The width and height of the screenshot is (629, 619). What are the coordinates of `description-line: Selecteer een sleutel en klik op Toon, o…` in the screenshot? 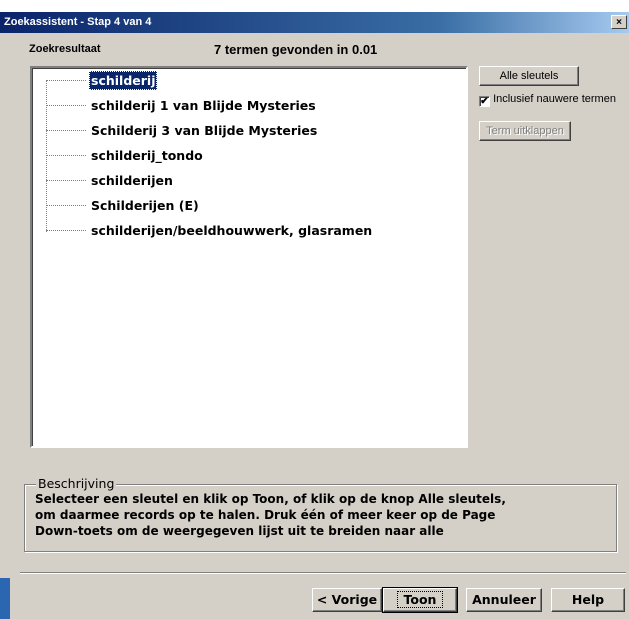 It's located at (270, 499).